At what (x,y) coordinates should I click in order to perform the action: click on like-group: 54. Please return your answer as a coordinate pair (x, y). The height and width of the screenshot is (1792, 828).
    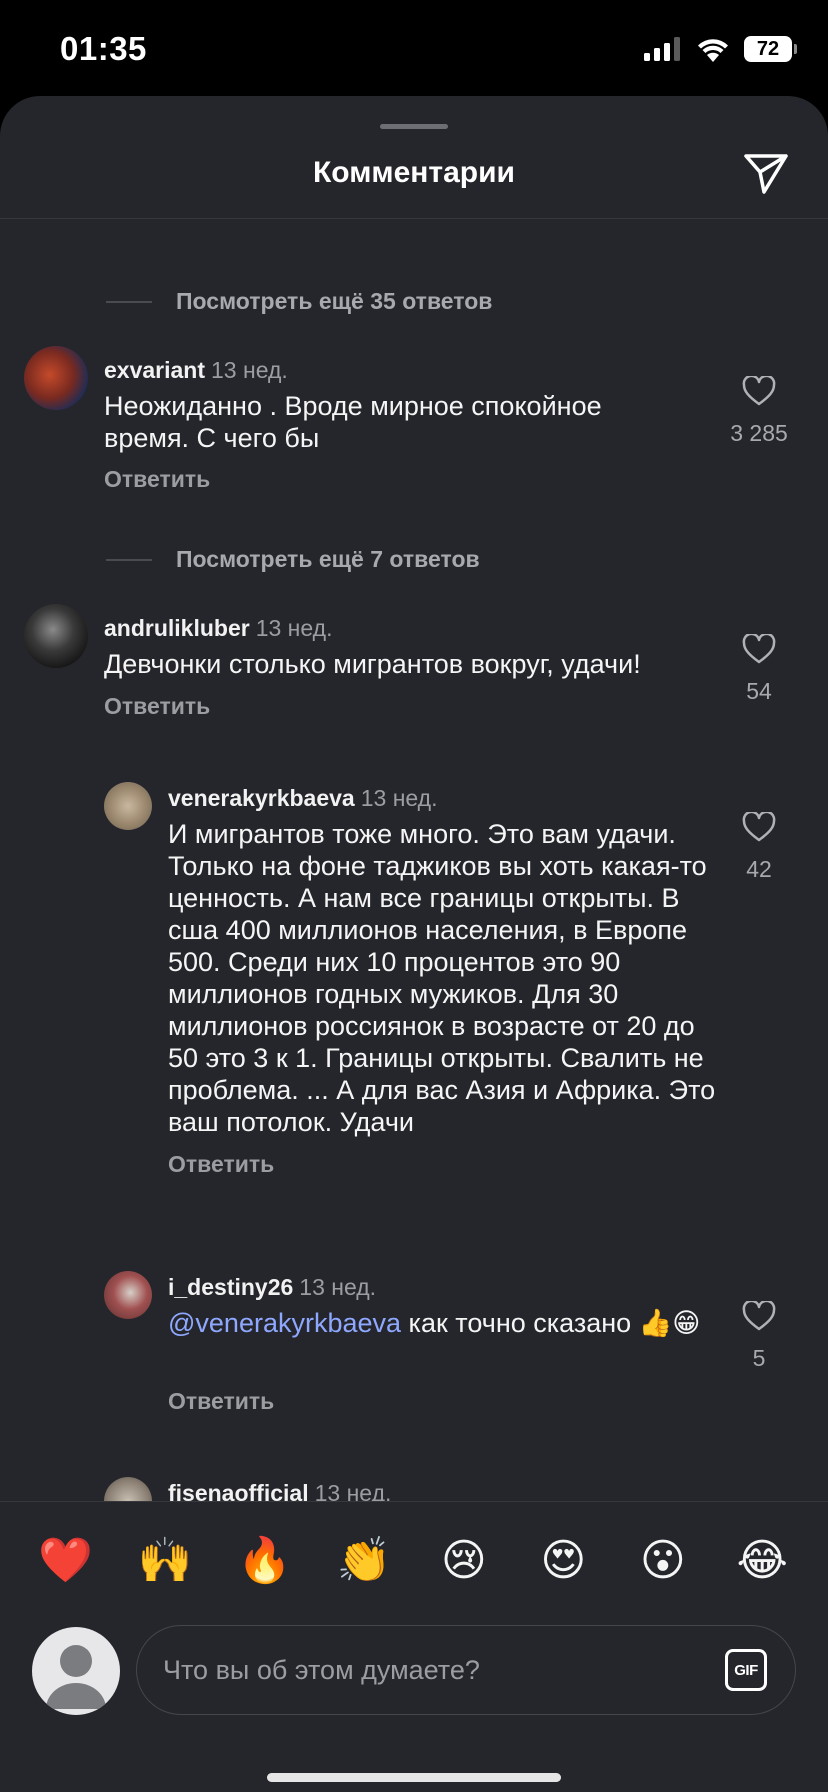
    Looking at the image, I should click on (759, 669).